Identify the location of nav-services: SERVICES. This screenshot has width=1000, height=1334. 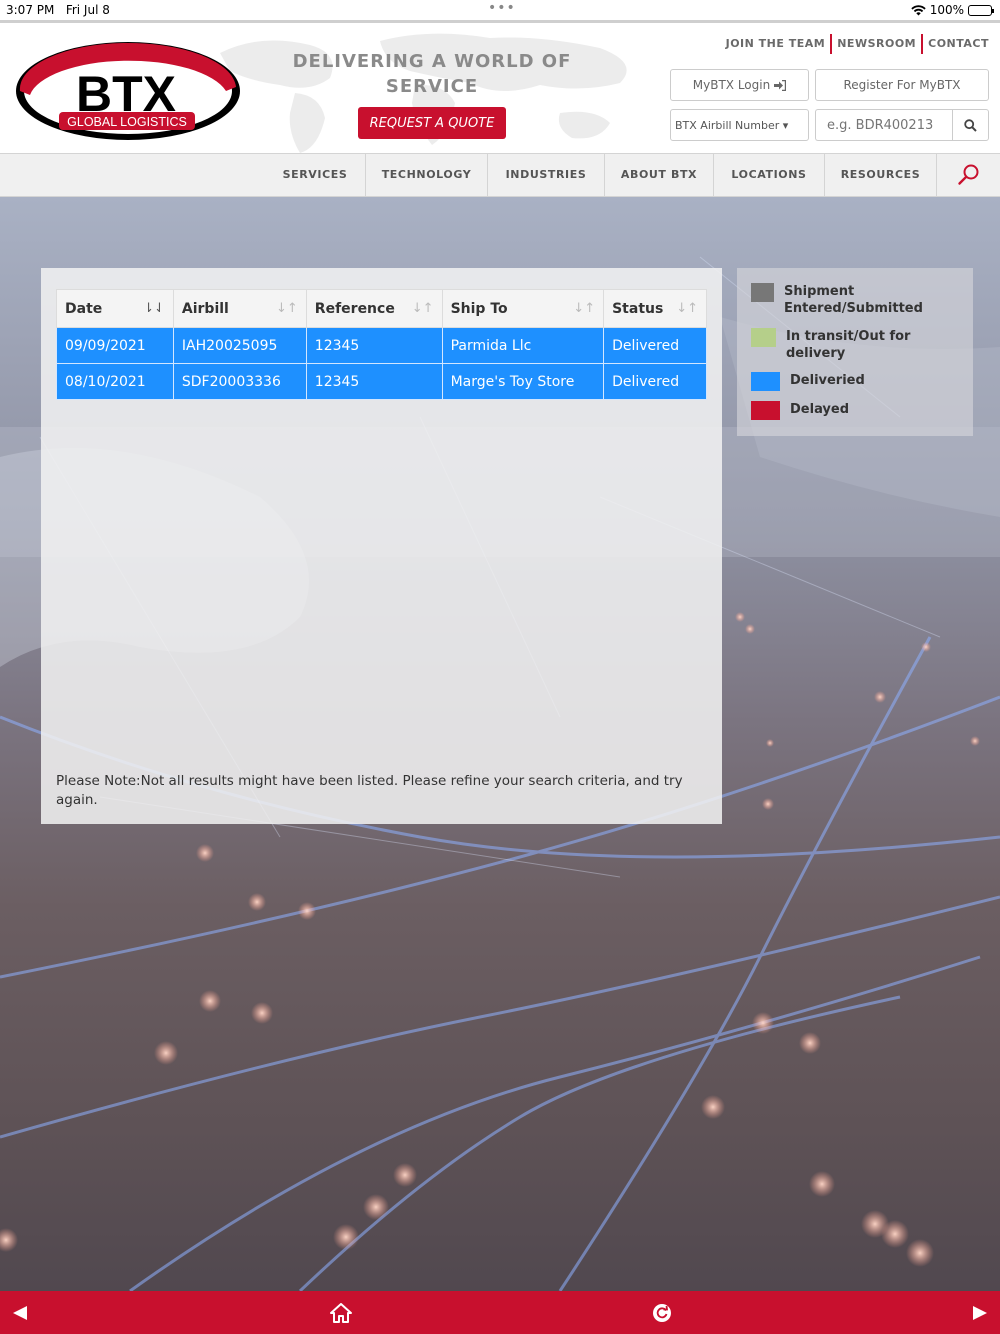
(315, 175).